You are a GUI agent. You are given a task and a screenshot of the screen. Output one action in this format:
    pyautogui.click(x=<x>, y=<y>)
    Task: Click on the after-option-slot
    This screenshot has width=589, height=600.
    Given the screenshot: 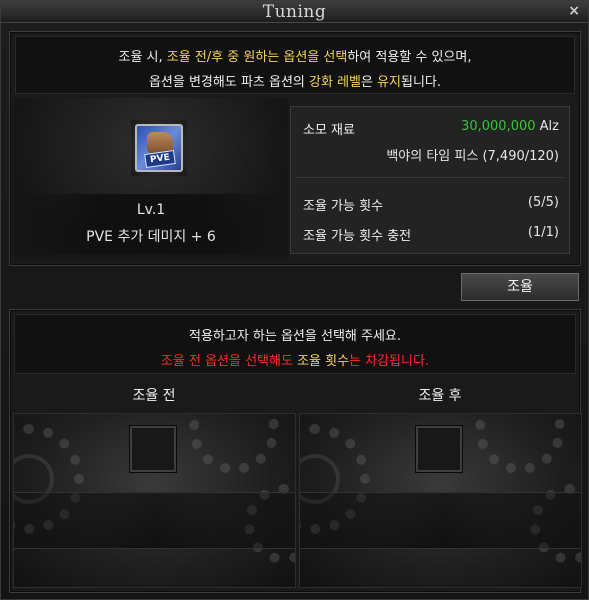 What is the action you would take?
    pyautogui.click(x=439, y=449)
    